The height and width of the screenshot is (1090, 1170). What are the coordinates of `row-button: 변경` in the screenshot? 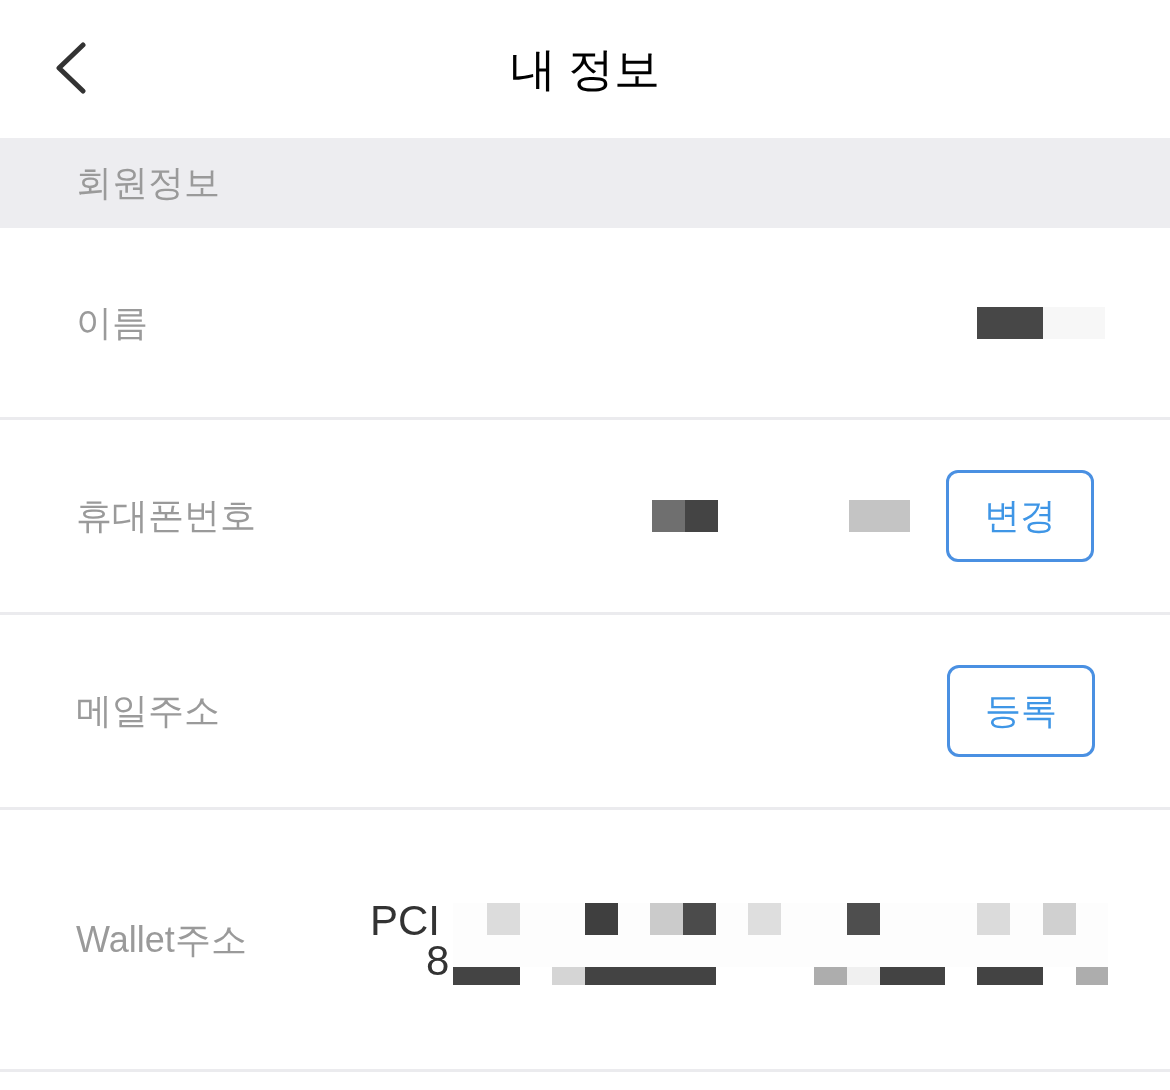 It's located at (1020, 516).